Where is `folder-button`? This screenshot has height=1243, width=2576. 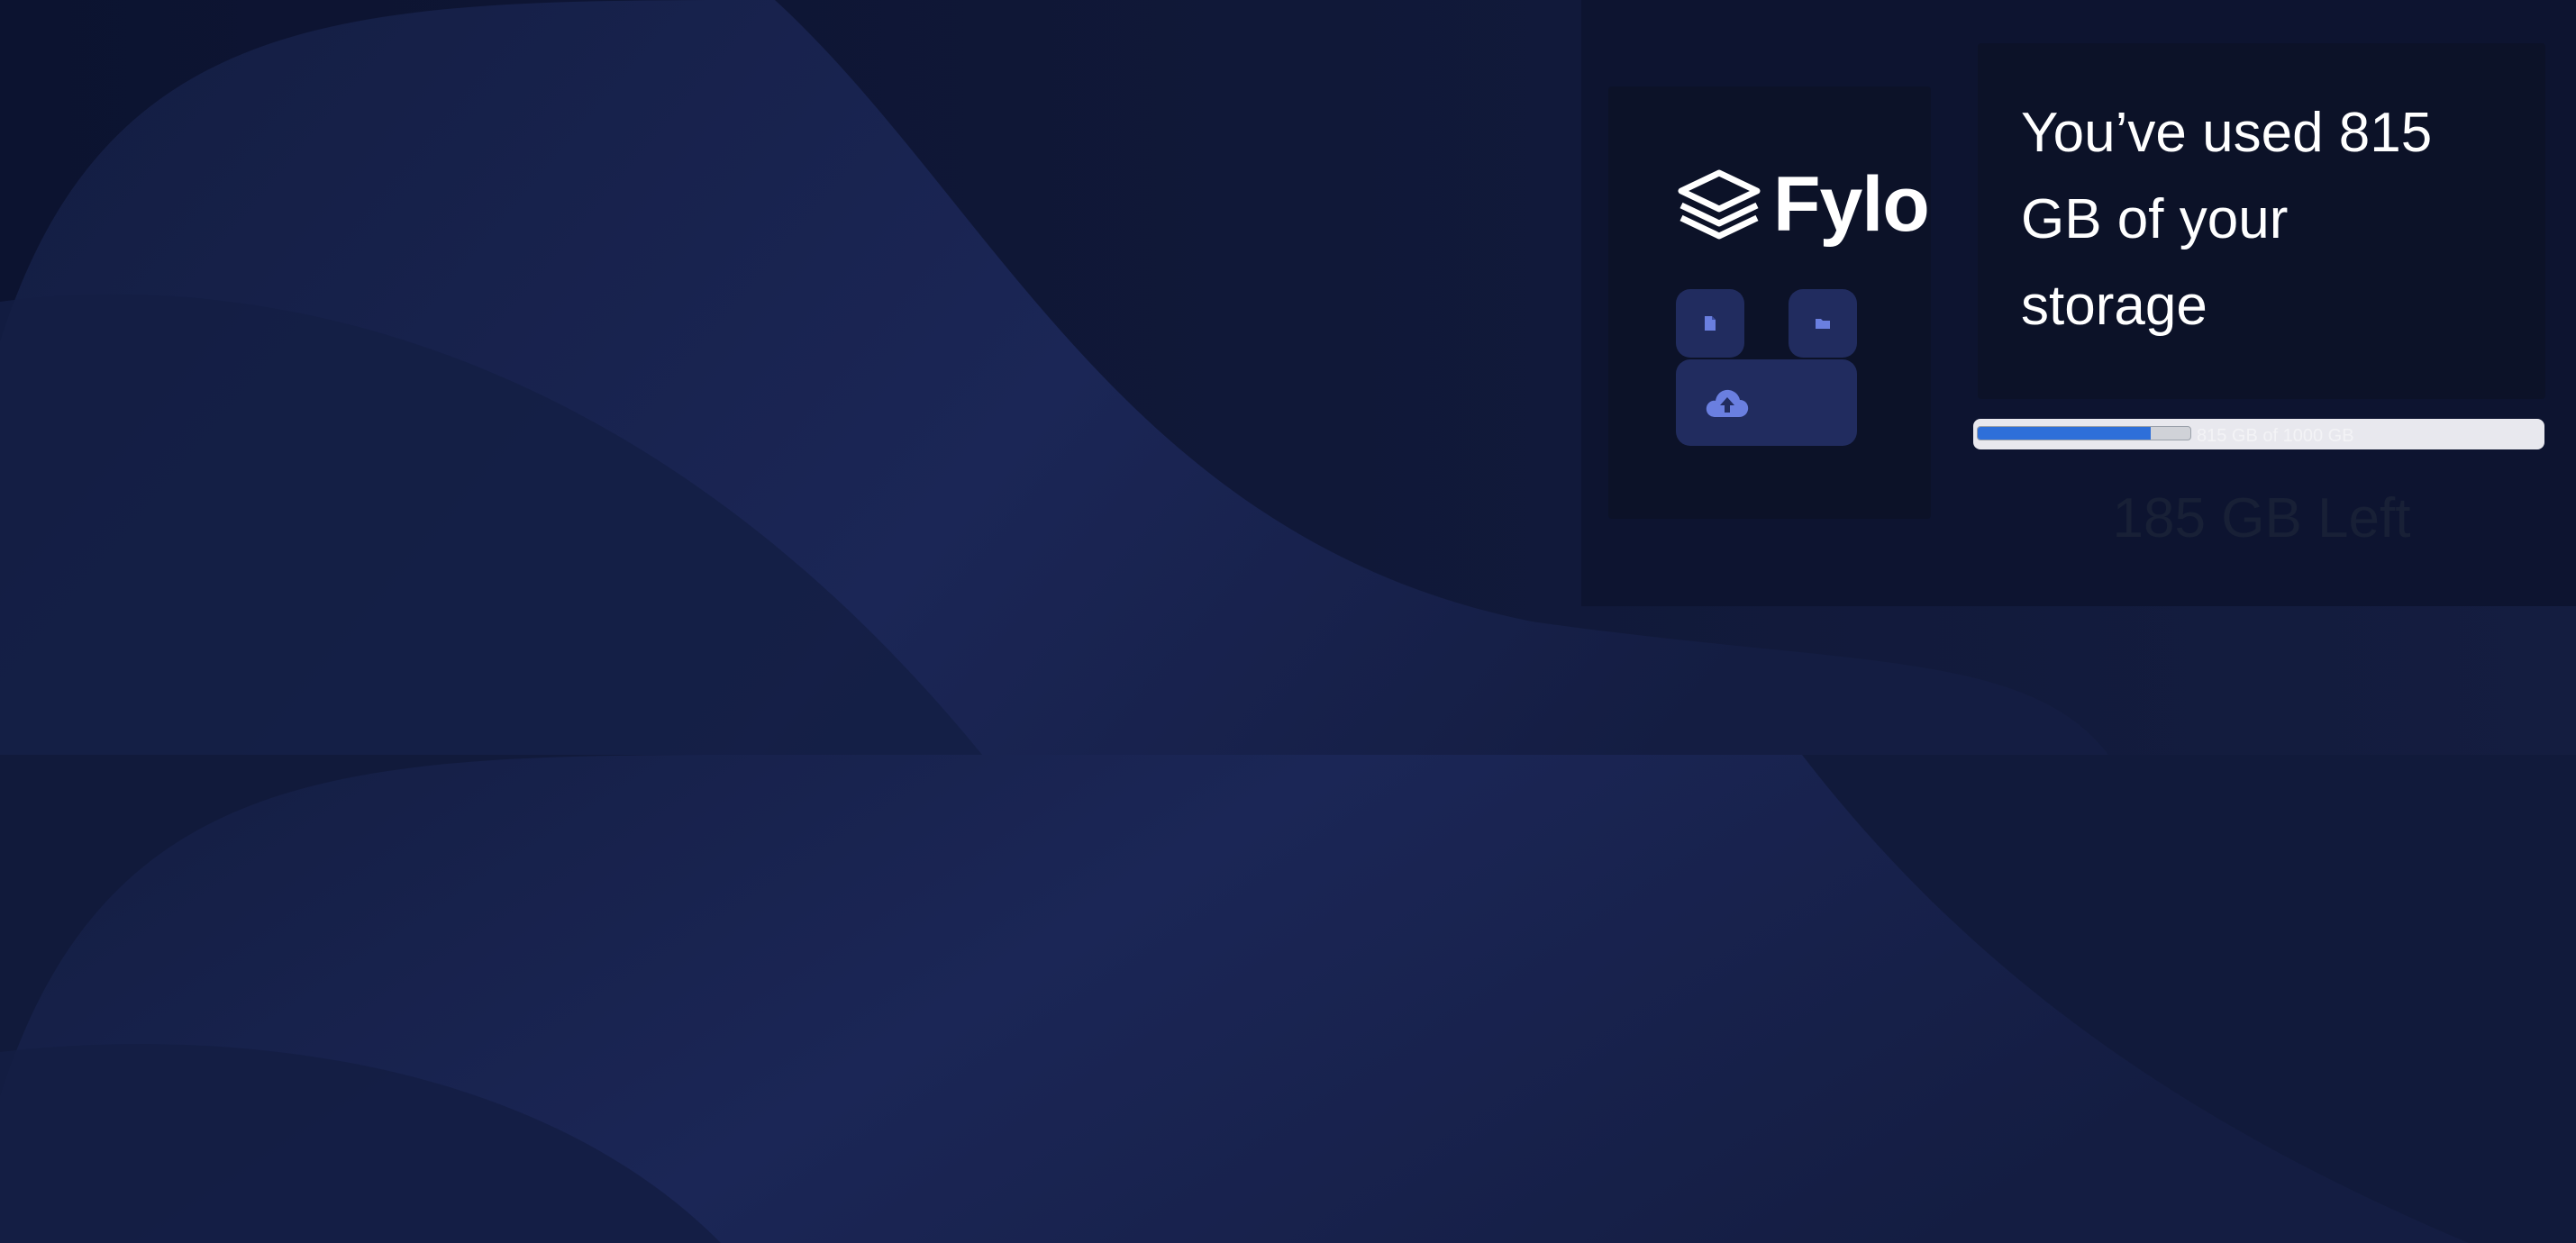
folder-button is located at coordinates (1823, 323).